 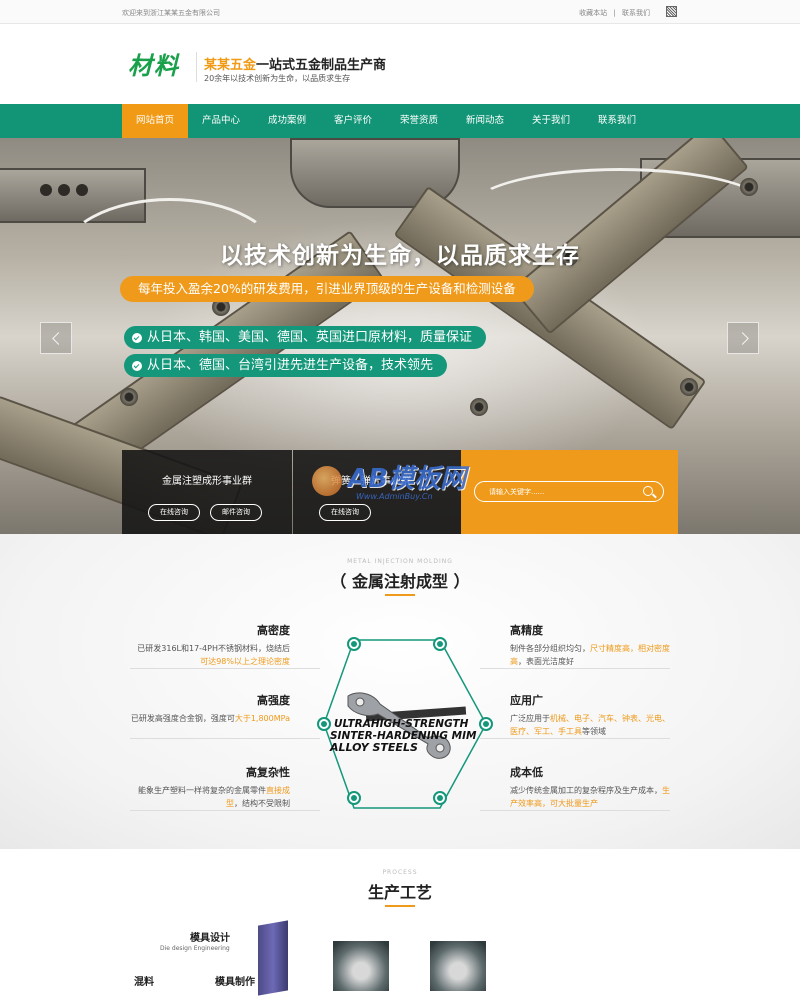 What do you see at coordinates (593, 13) in the screenshot?
I see `bookmark-link: 收藏本站` at bounding box center [593, 13].